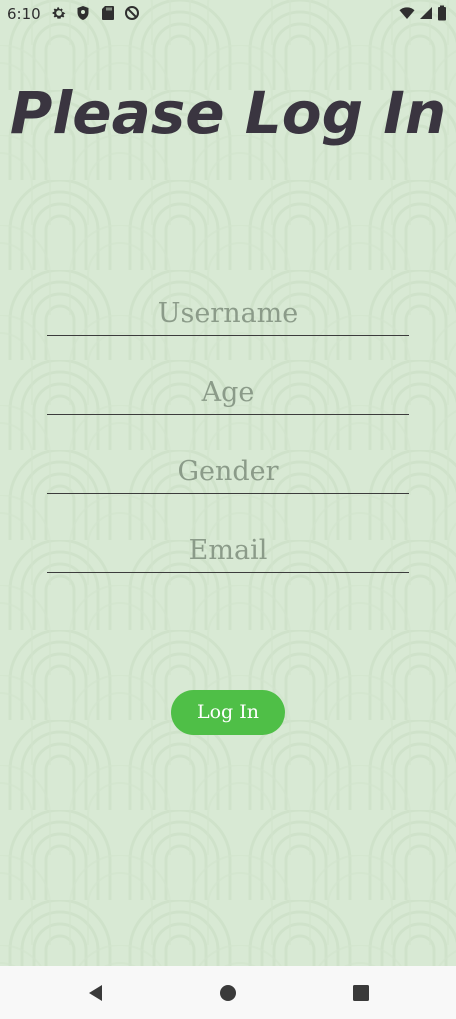 The height and width of the screenshot is (1019, 456). Describe the element at coordinates (83, 13) in the screenshot. I see `shield-icon` at that location.